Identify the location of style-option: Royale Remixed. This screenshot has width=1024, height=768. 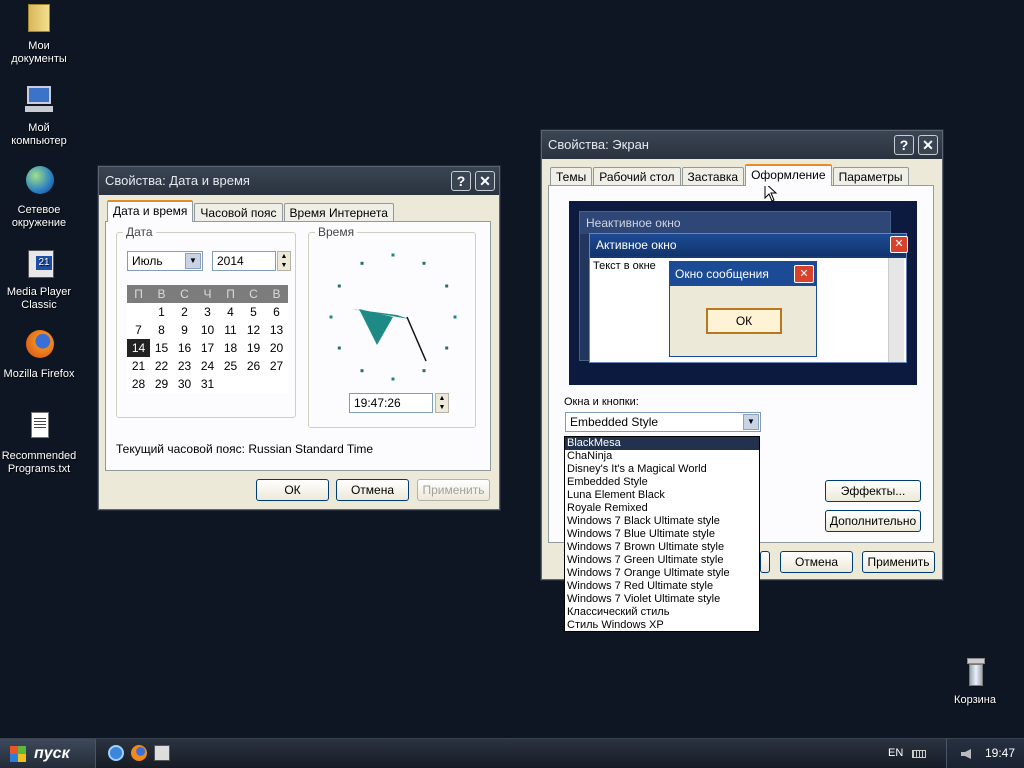
(662, 508).